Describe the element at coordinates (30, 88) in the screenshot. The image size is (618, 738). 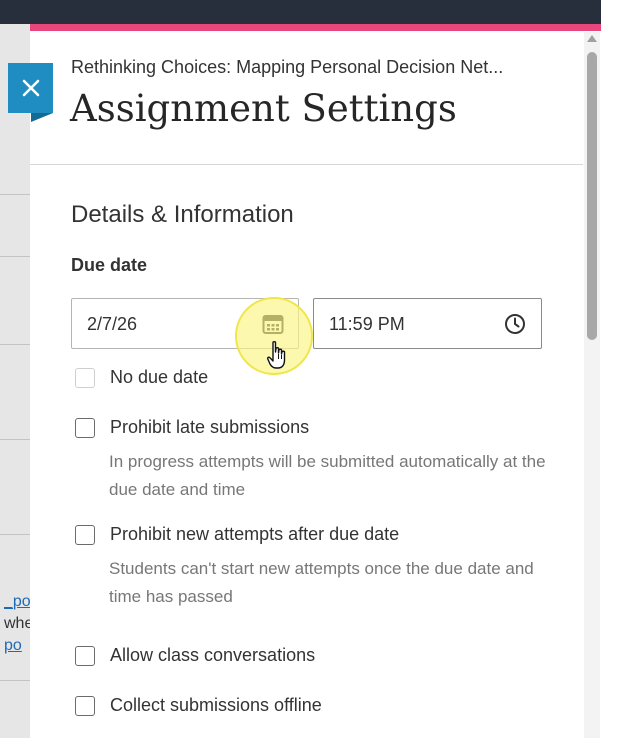
I see `close-icon` at that location.